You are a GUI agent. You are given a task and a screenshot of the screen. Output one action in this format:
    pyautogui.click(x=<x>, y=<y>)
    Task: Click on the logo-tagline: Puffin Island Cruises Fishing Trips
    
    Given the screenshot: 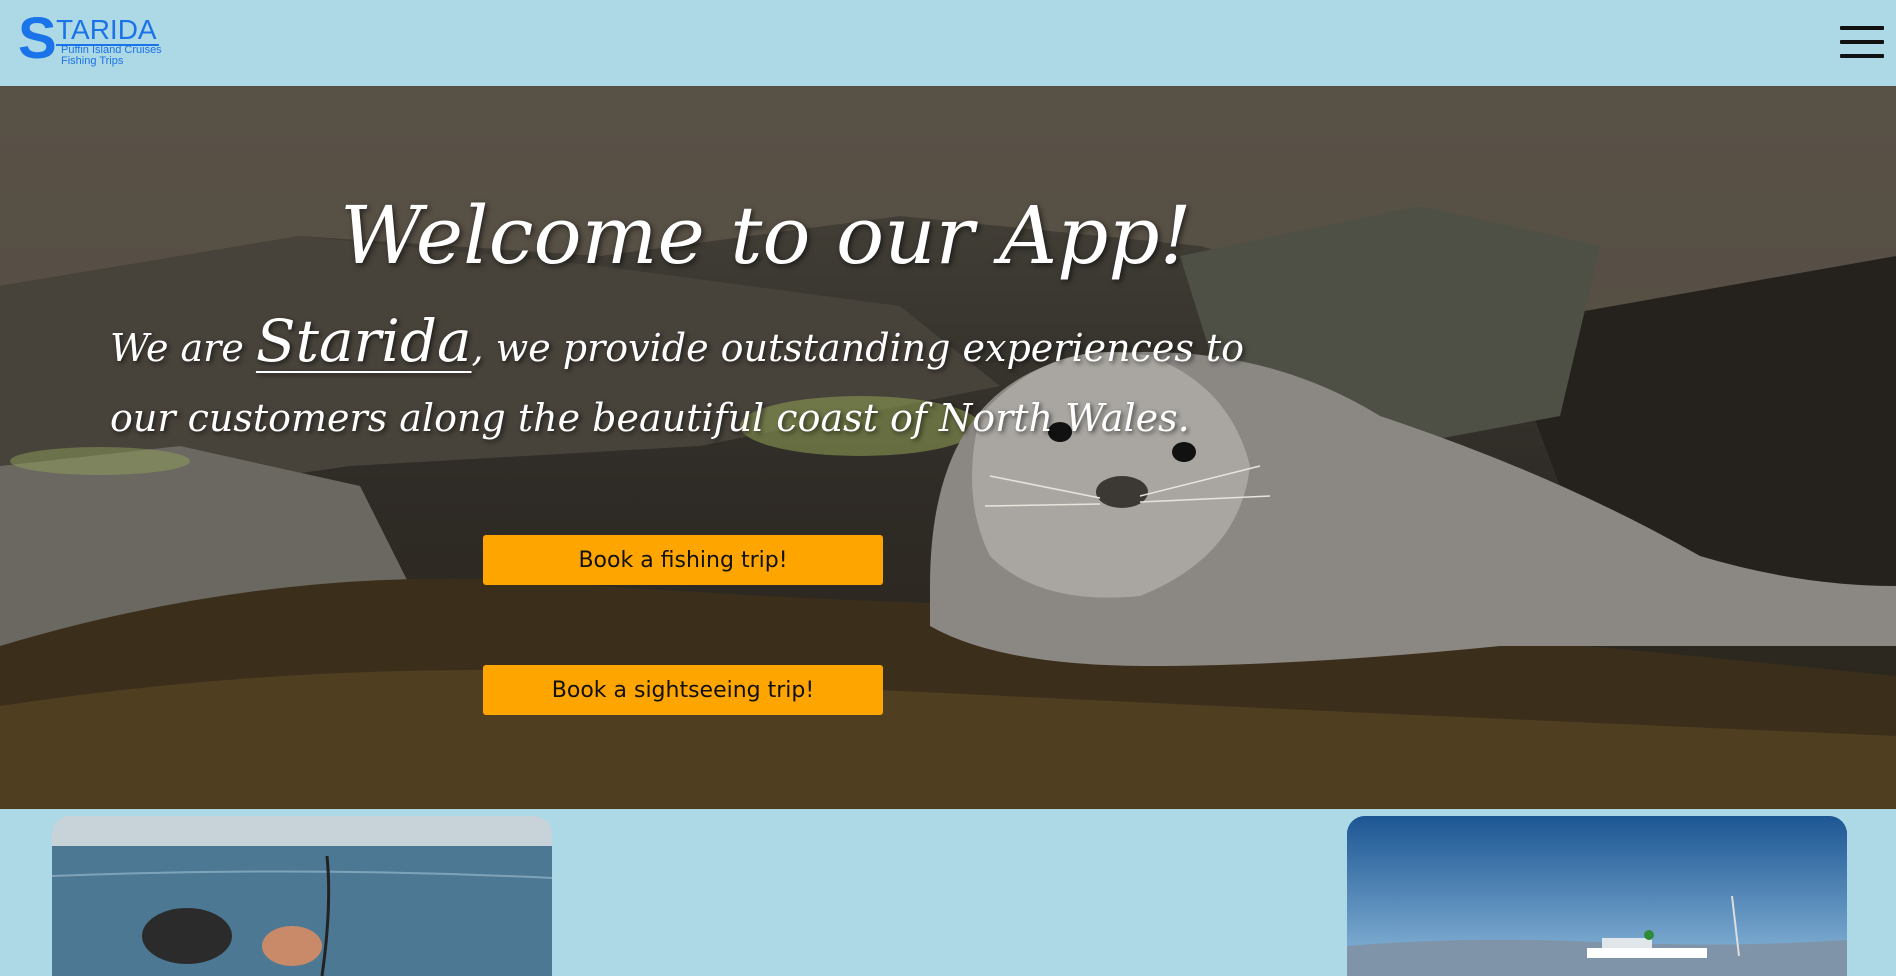 What is the action you would take?
    pyautogui.click(x=111, y=56)
    